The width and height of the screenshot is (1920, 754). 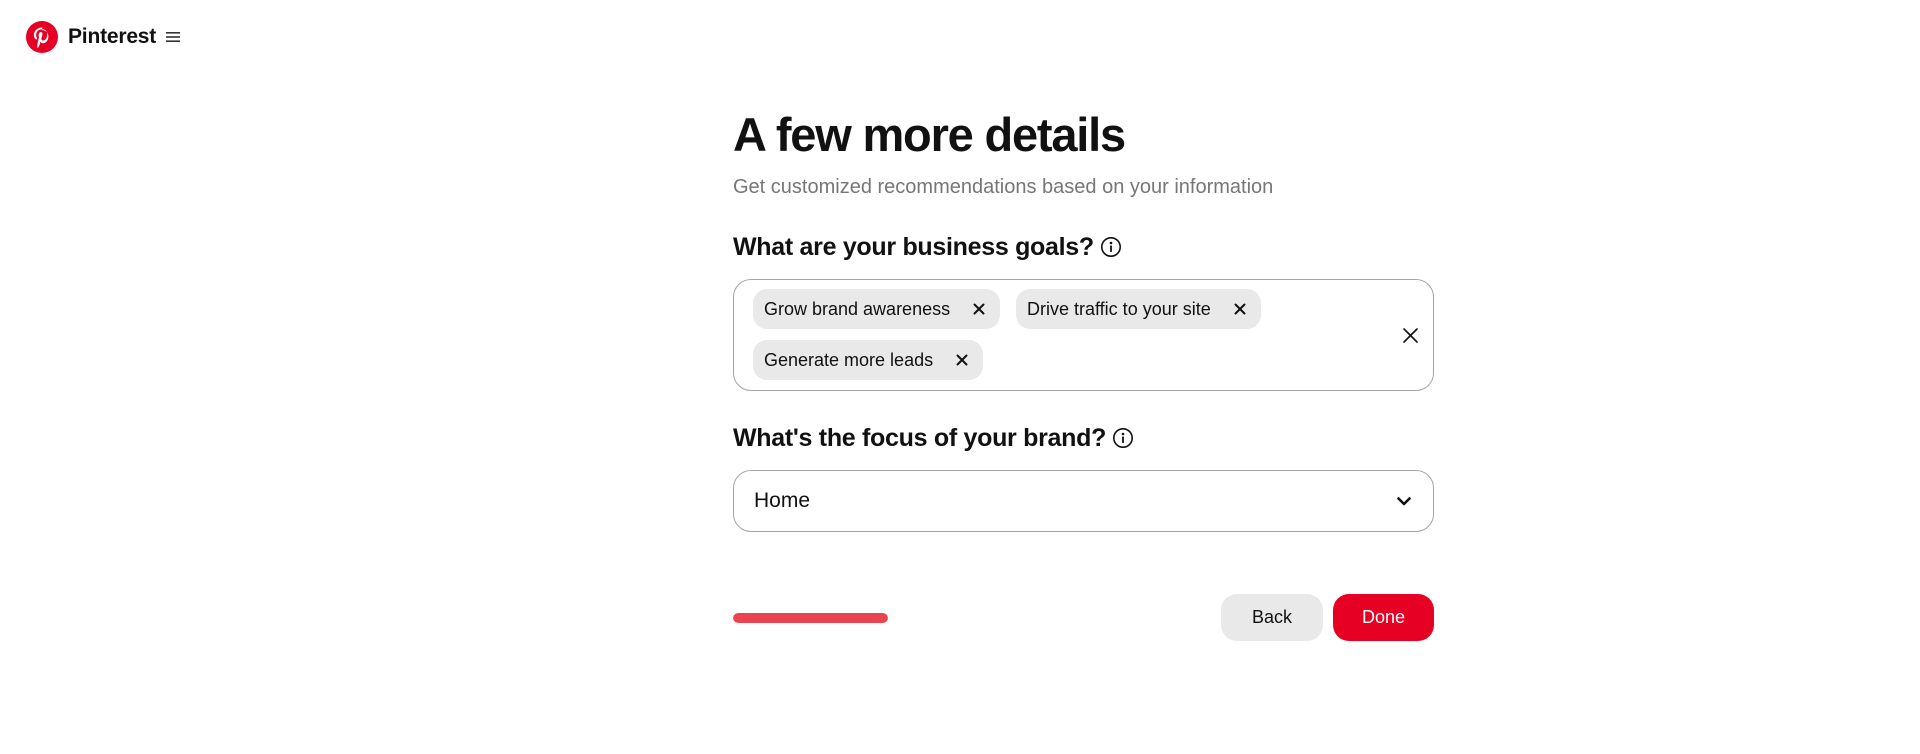 I want to click on goal-chip: Generate more leads, so click(x=868, y=360).